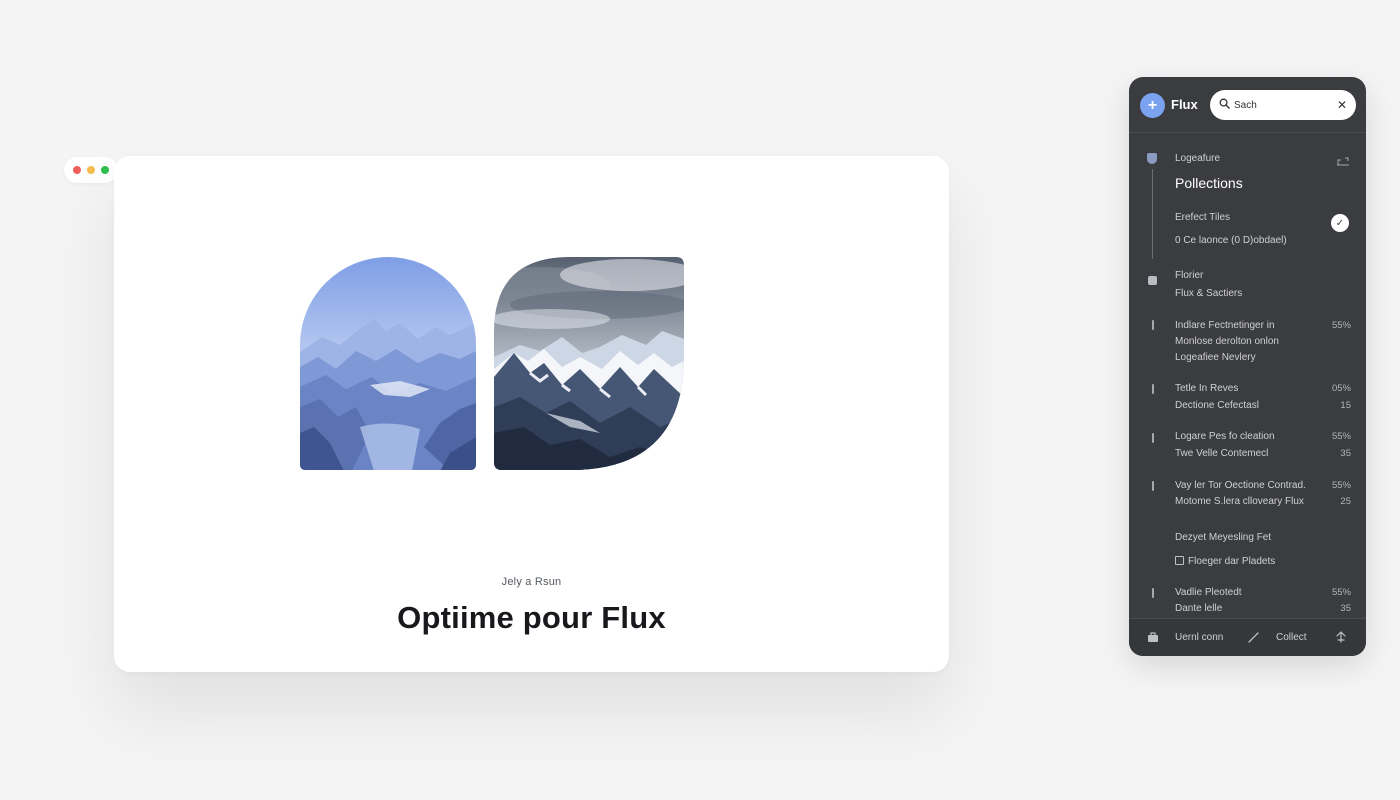  What do you see at coordinates (1206, 388) in the screenshot?
I see `section-4-line1: Tetle In Reves` at bounding box center [1206, 388].